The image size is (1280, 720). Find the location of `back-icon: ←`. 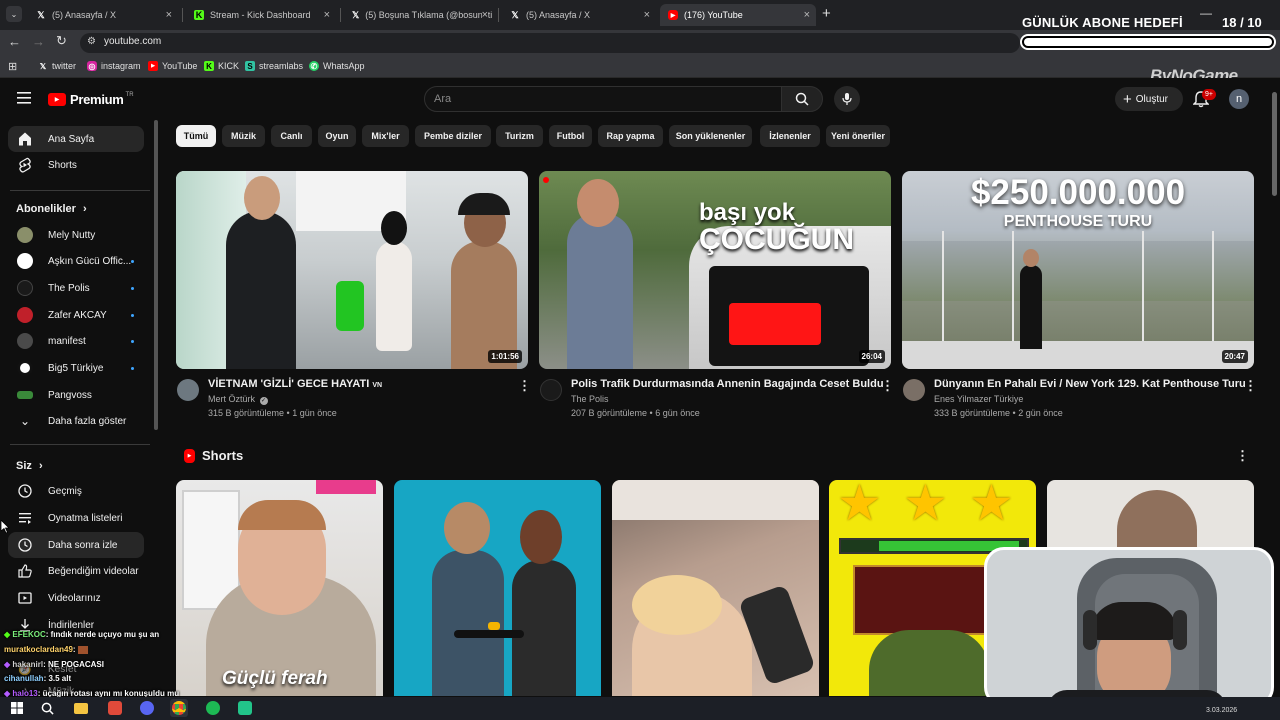

back-icon: ← is located at coordinates (14, 41).